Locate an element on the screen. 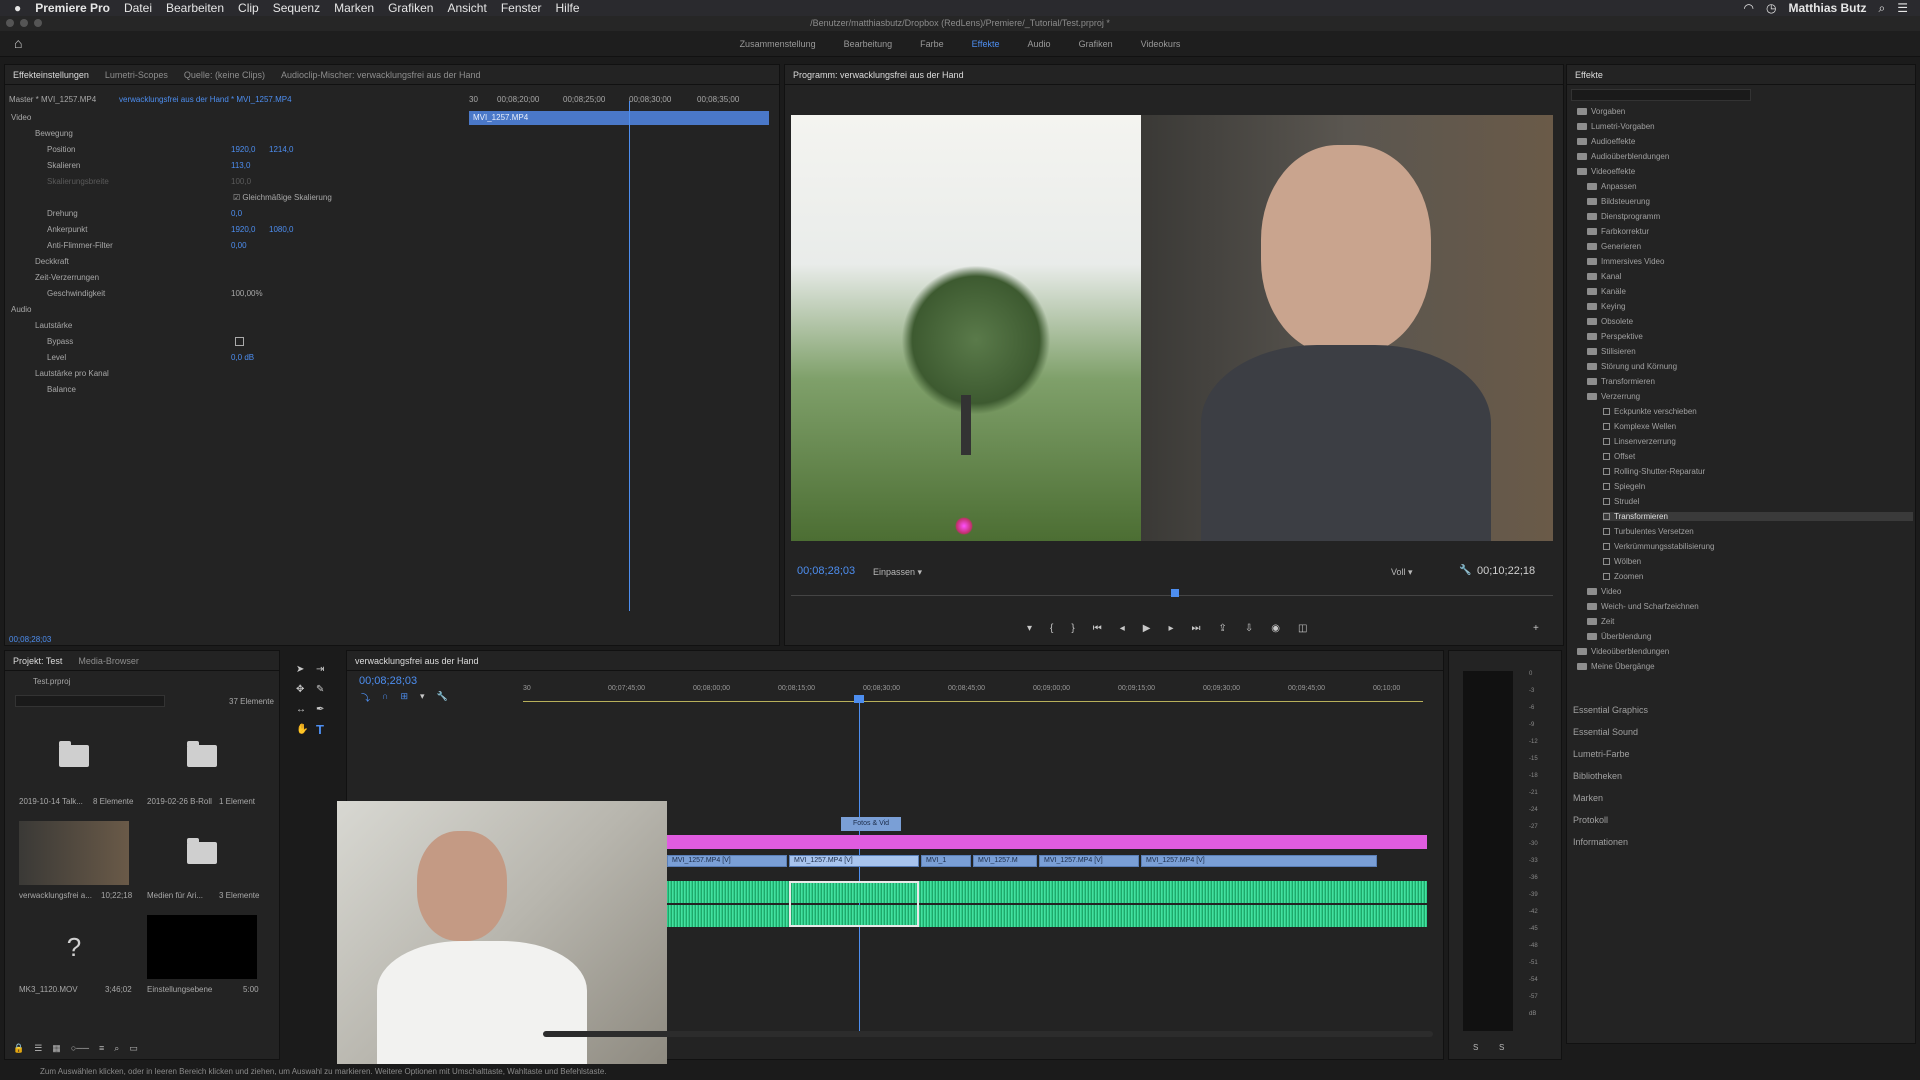 Image resolution: width=1920 pixels, height=1080 pixels. effect-item-top-3: Audioüberblendungen is located at coordinates (1745, 156).